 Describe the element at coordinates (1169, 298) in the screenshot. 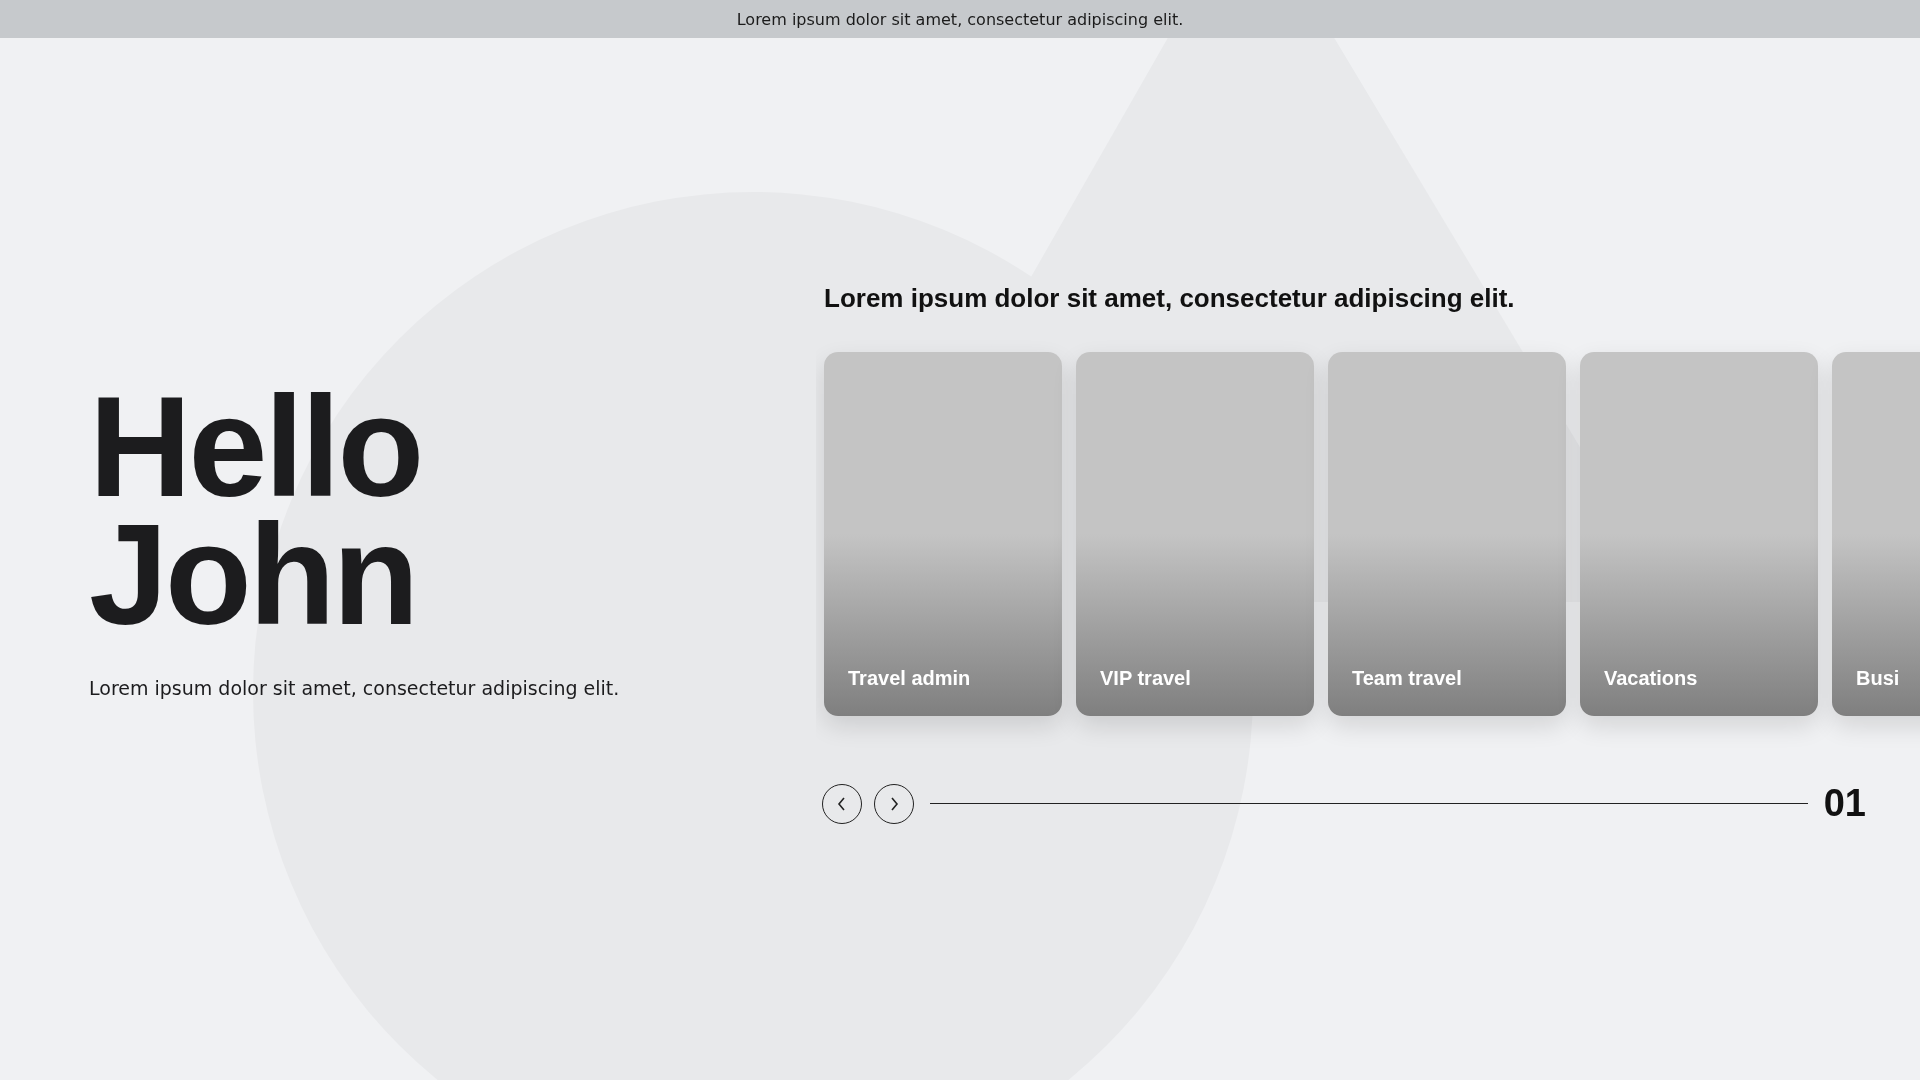

I see `carousel-heading: Lorem ipsum dolor sit amet, consectetur adipiscing elit.` at that location.